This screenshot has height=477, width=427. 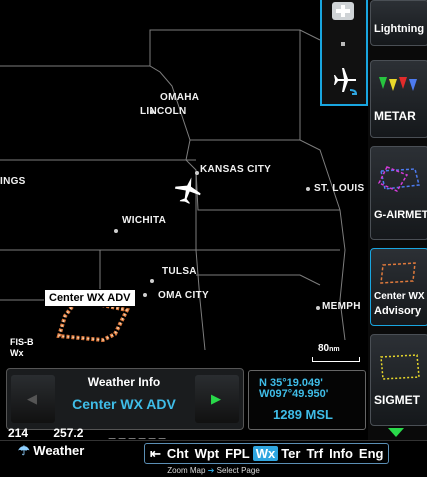 I want to click on fisb-indicator: FIS-B Wx, so click(x=22, y=348).